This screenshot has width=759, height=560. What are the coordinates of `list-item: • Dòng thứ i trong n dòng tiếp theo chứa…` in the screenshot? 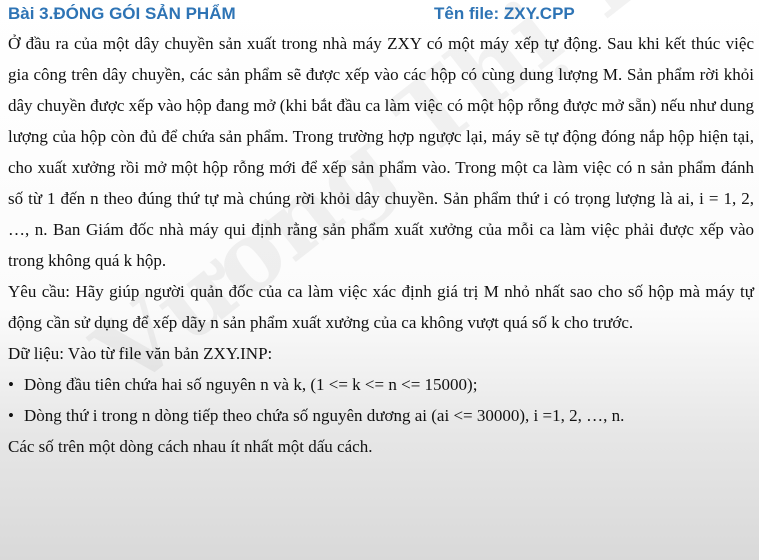 It's located at (381, 415).